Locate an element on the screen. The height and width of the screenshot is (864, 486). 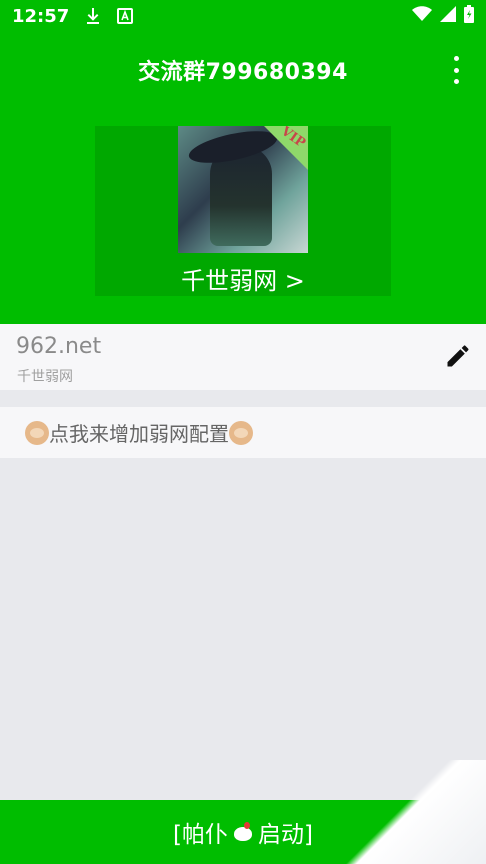
chicken-icon is located at coordinates (243, 832).